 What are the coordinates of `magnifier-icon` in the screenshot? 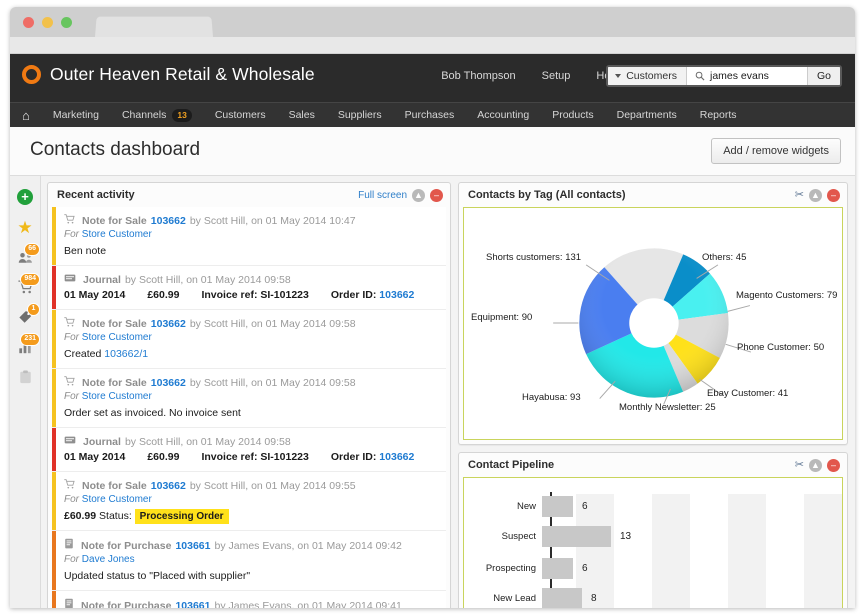 It's located at (700, 76).